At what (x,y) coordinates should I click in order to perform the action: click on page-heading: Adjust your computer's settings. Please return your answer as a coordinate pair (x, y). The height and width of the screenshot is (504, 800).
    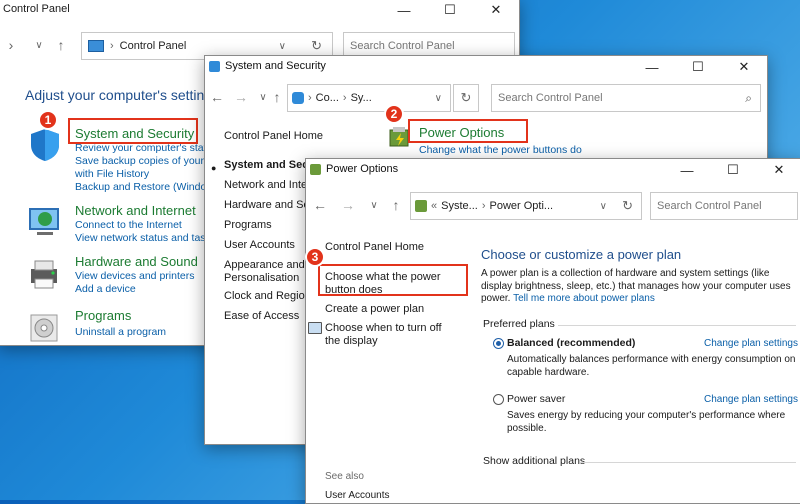
    Looking at the image, I should click on (122, 95).